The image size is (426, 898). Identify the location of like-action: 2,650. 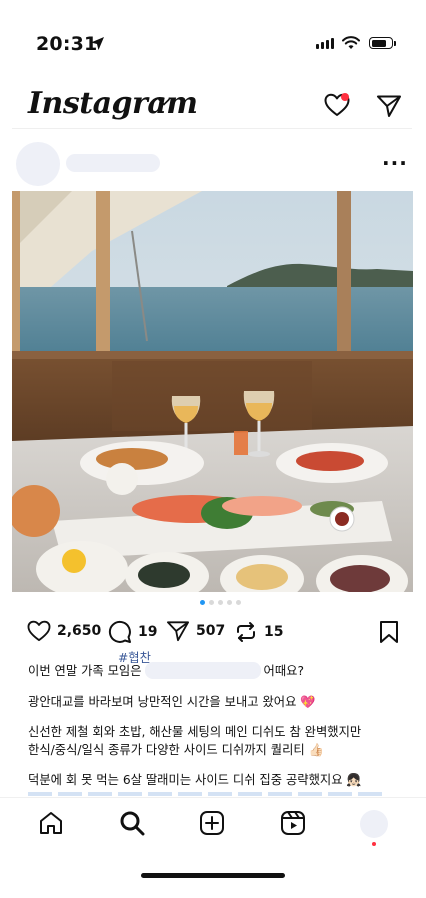
(64, 631).